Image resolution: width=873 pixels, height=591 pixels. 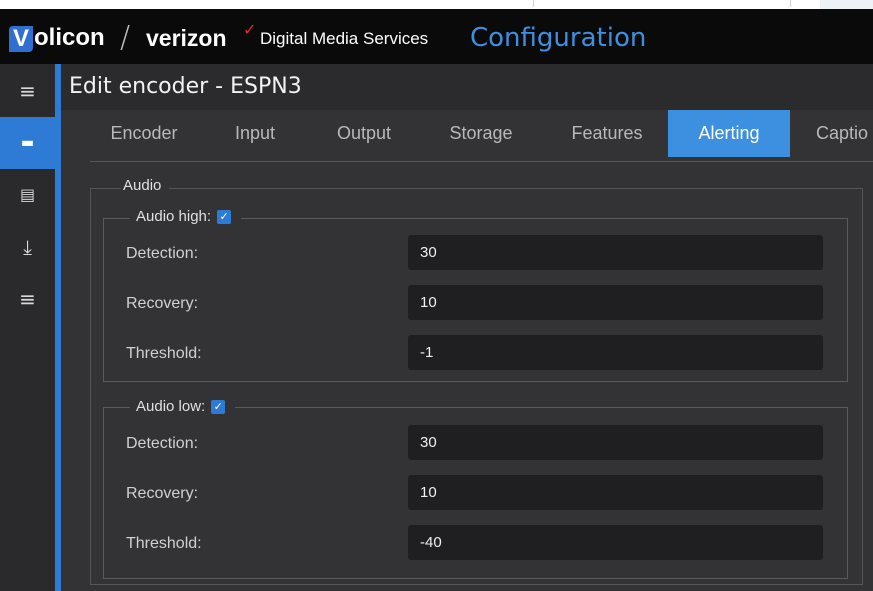 I want to click on audio-low-checkbox: ✓, so click(x=218, y=406).